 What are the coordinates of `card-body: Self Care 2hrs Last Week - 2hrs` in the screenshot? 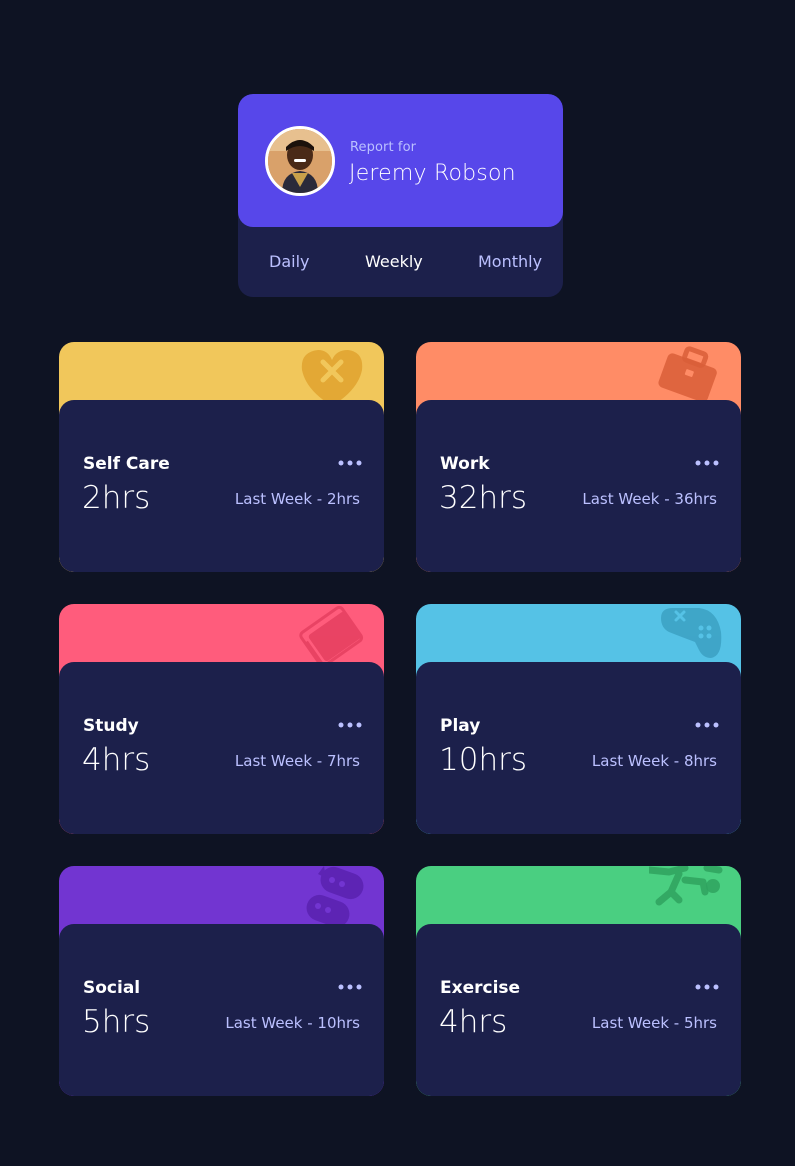 It's located at (221, 486).